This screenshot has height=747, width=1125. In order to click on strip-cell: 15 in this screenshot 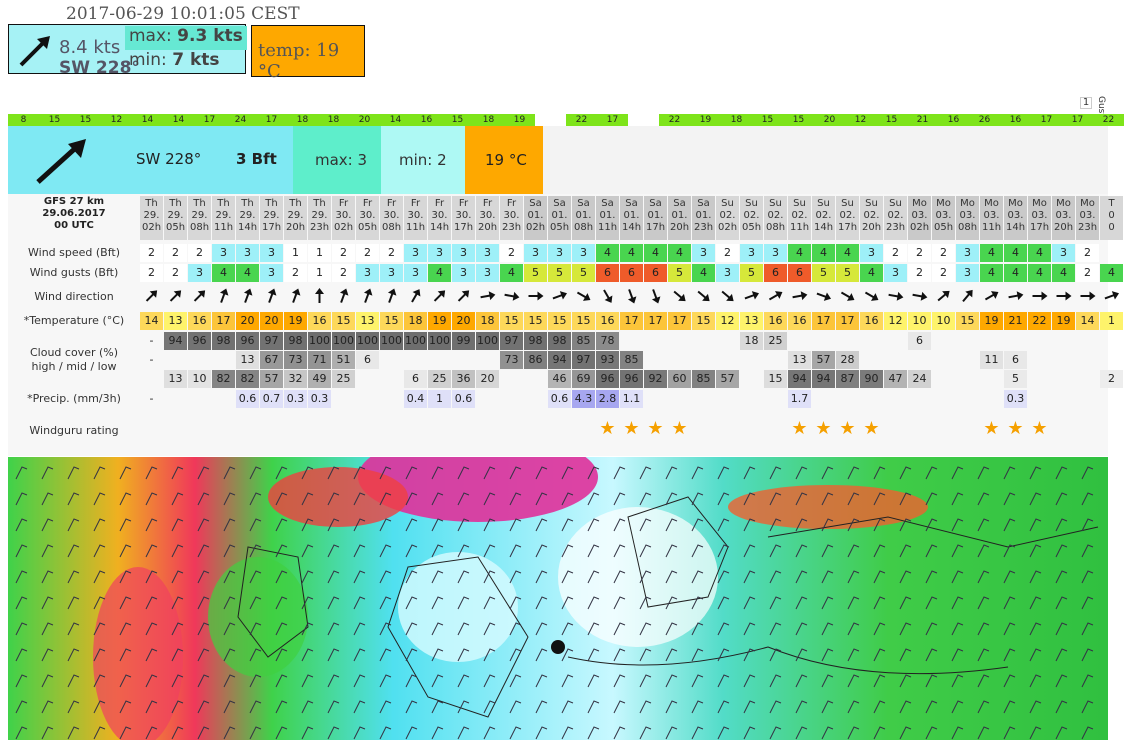, I will do `click(798, 120)`.